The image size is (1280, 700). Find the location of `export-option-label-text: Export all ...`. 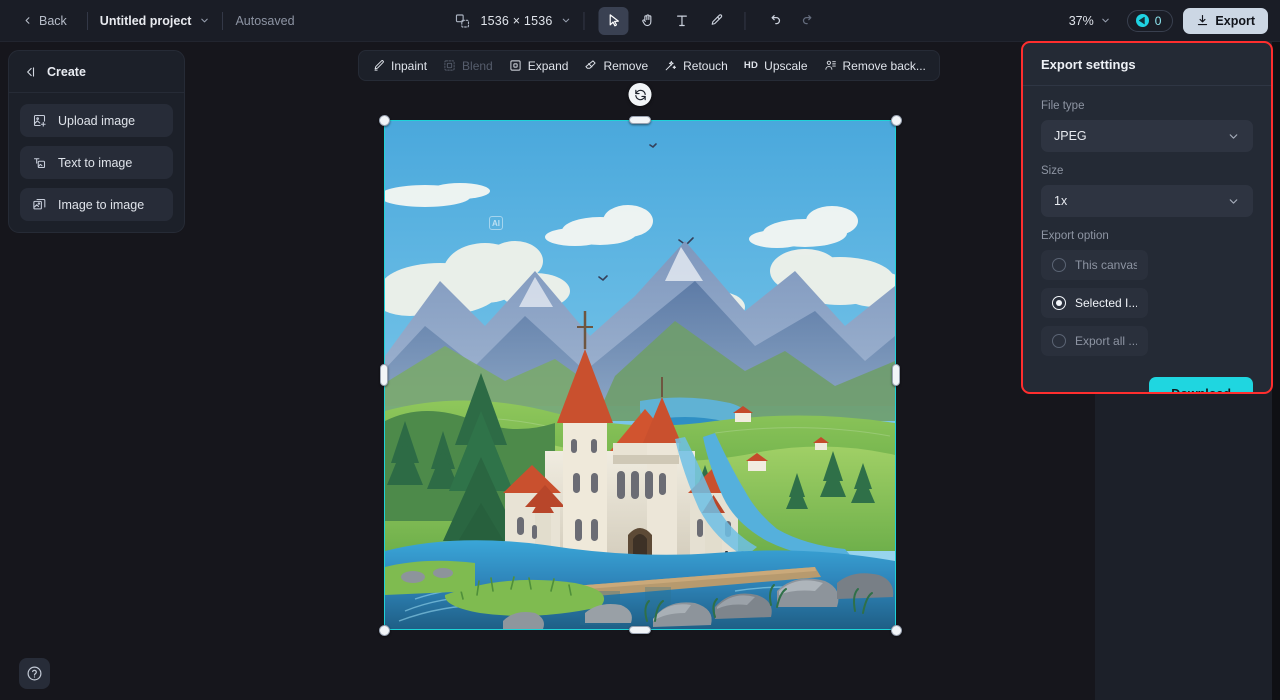

export-option-label-text: Export all ... is located at coordinates (1106, 341).